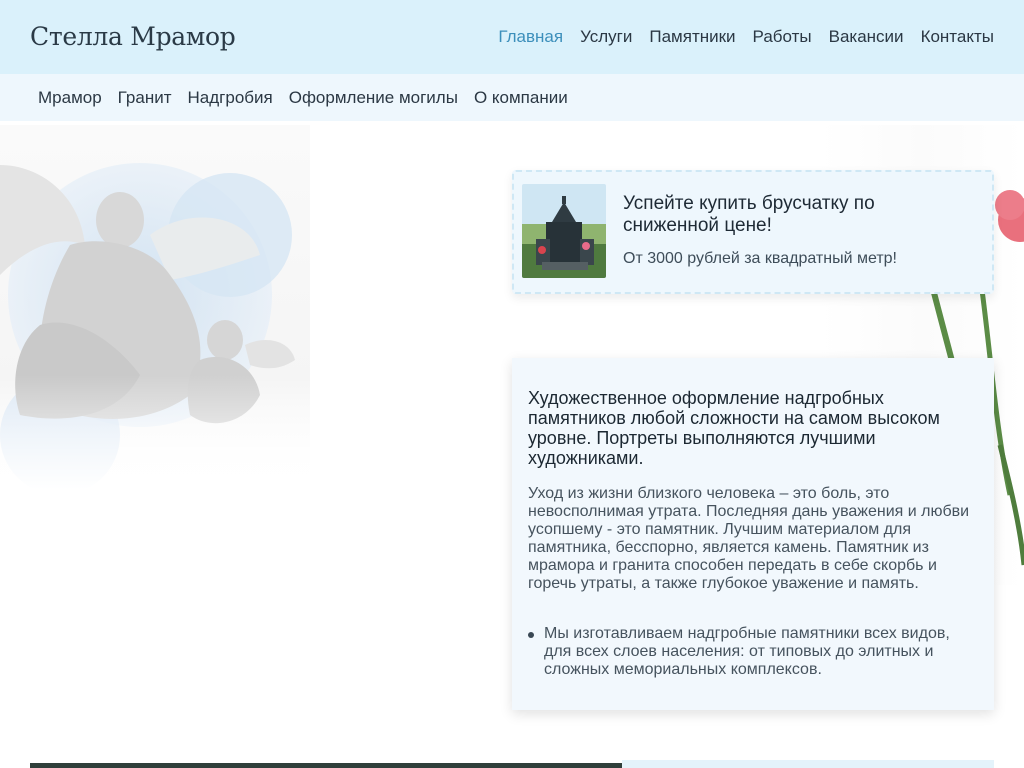 The image size is (1024, 768). Describe the element at coordinates (782, 37) in the screenshot. I see `nav-item-works: Работы` at that location.